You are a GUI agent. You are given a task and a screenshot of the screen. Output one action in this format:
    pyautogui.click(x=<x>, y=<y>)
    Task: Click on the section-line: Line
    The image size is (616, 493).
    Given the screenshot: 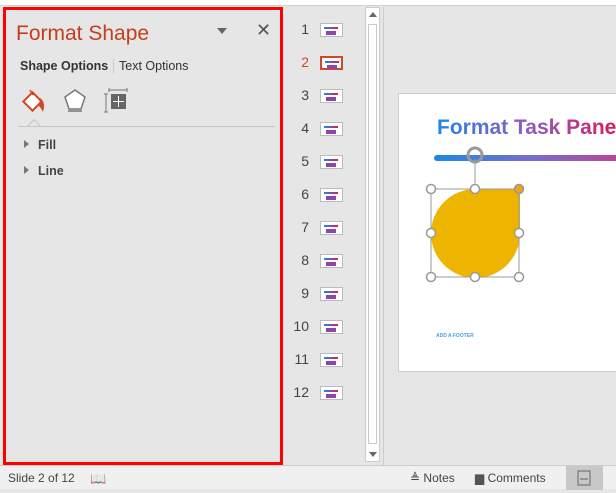 What is the action you would take?
    pyautogui.click(x=44, y=171)
    